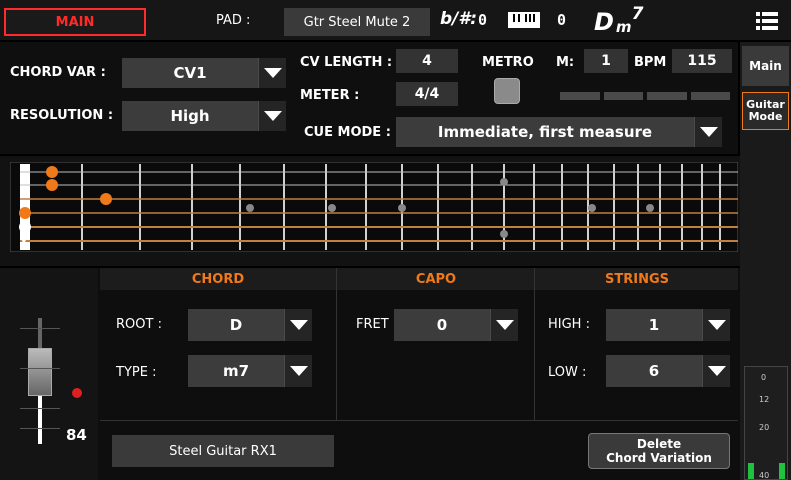 The height and width of the screenshot is (480, 791). I want to click on tab-main-label: Main, so click(765, 66).